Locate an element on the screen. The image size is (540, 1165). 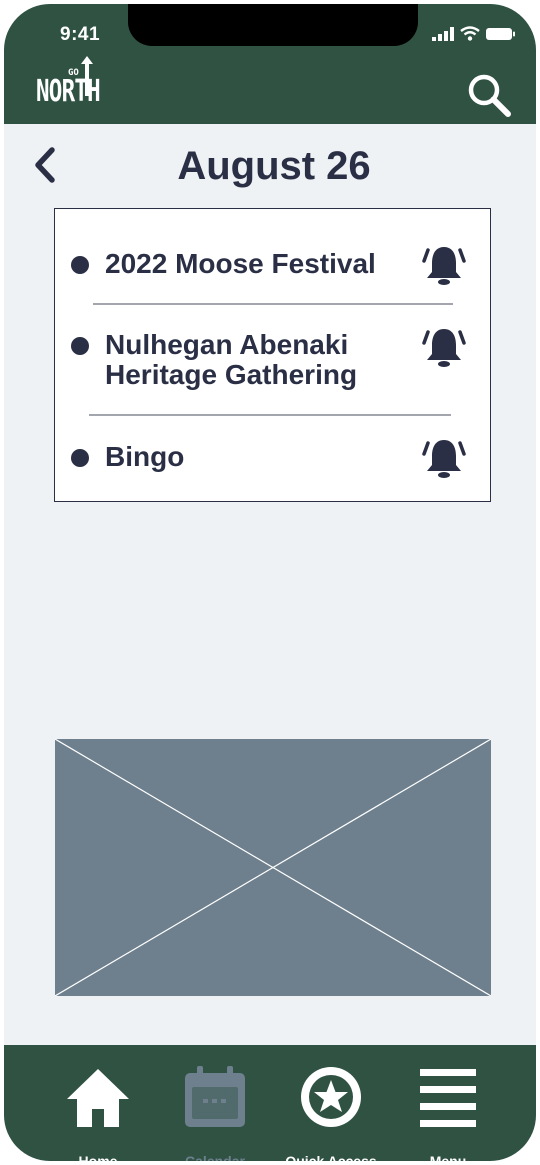
event-name-line: Heritage Gathering is located at coordinates (231, 374).